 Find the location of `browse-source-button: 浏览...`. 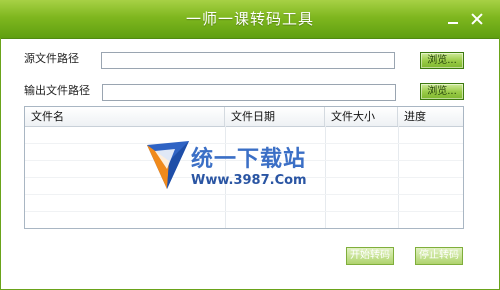

browse-source-button: 浏览... is located at coordinates (442, 60).